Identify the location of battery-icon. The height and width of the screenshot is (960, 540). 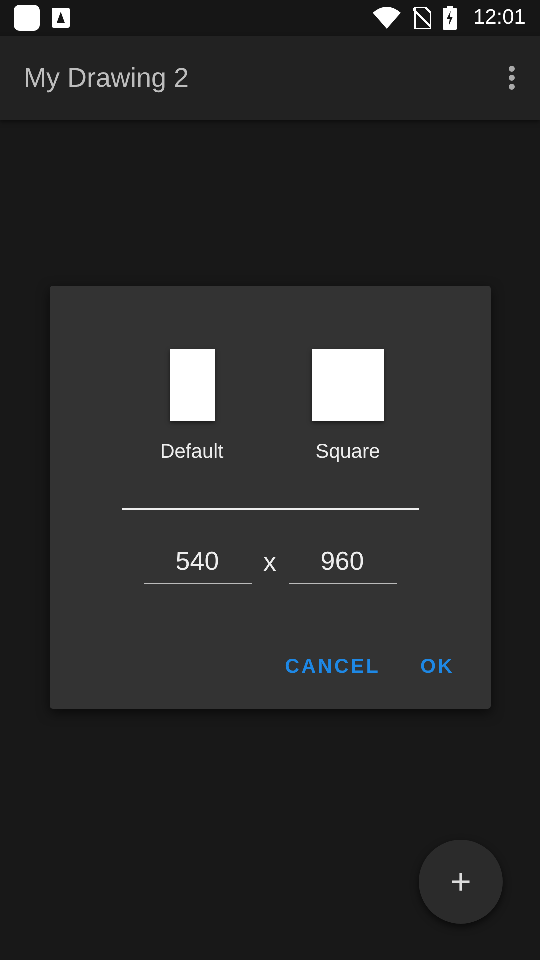
(450, 18).